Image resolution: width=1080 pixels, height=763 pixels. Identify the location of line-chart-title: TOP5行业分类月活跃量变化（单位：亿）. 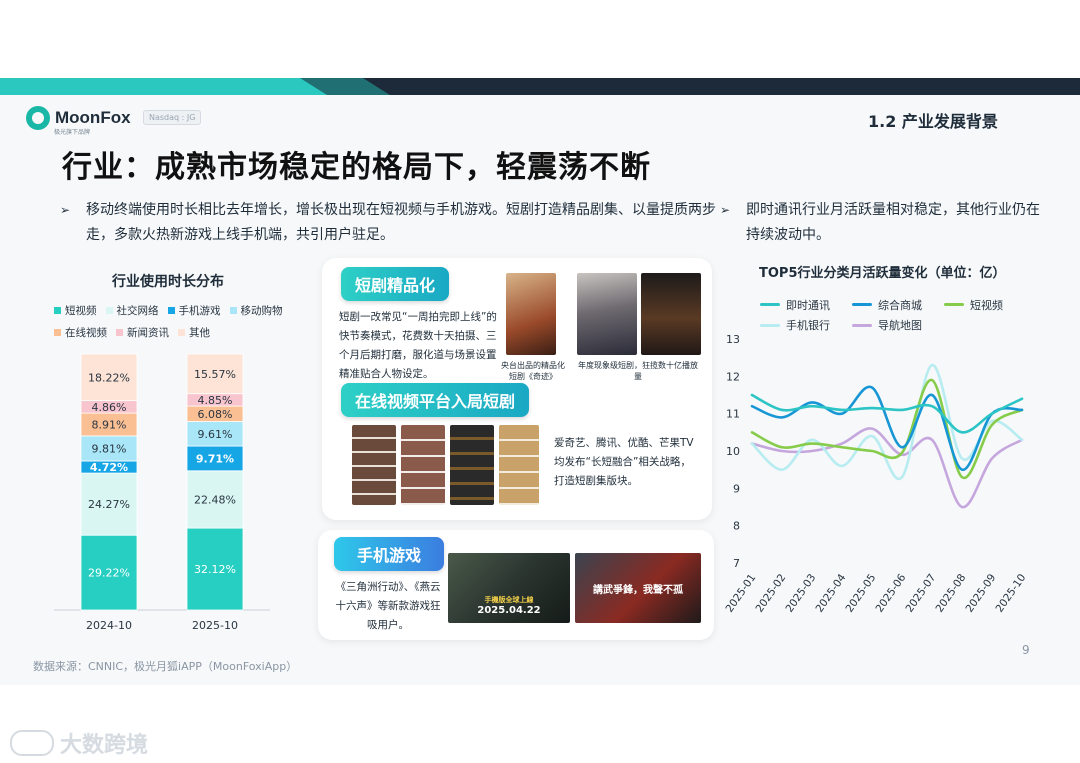
(882, 273).